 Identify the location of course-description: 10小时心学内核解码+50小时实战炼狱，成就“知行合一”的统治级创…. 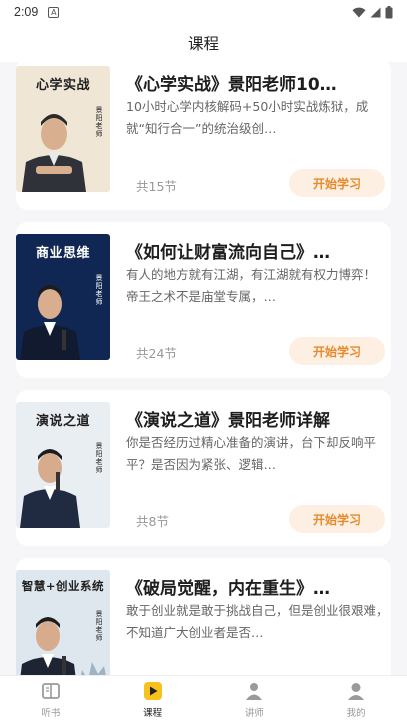
(247, 117).